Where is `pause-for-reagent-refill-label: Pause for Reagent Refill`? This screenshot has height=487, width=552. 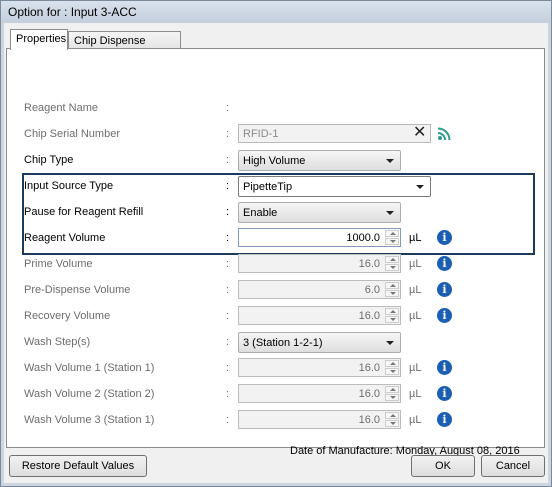
pause-for-reagent-refill-label: Pause for Reagent Refill is located at coordinates (84, 212).